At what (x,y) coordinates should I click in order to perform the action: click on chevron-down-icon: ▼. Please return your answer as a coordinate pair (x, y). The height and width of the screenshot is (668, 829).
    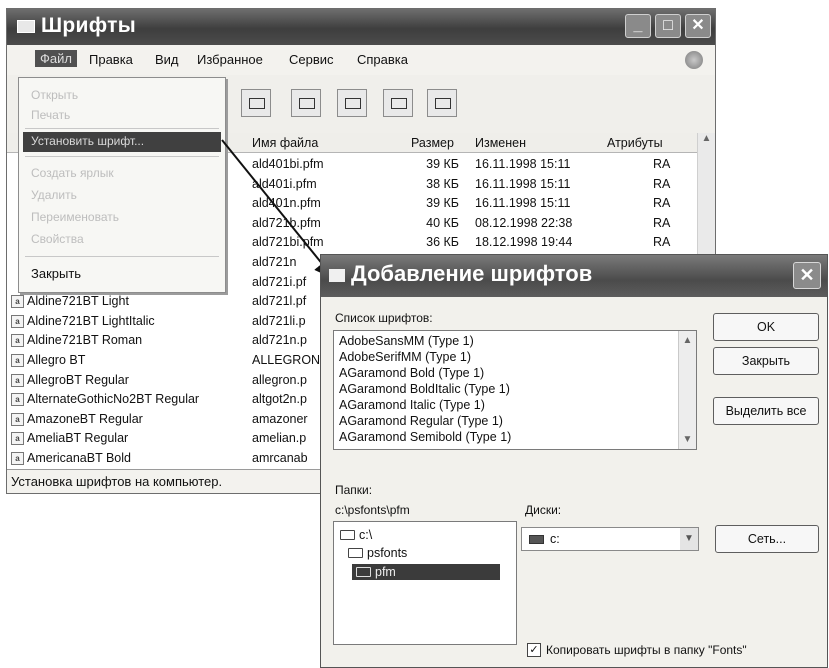
    Looking at the image, I should click on (689, 539).